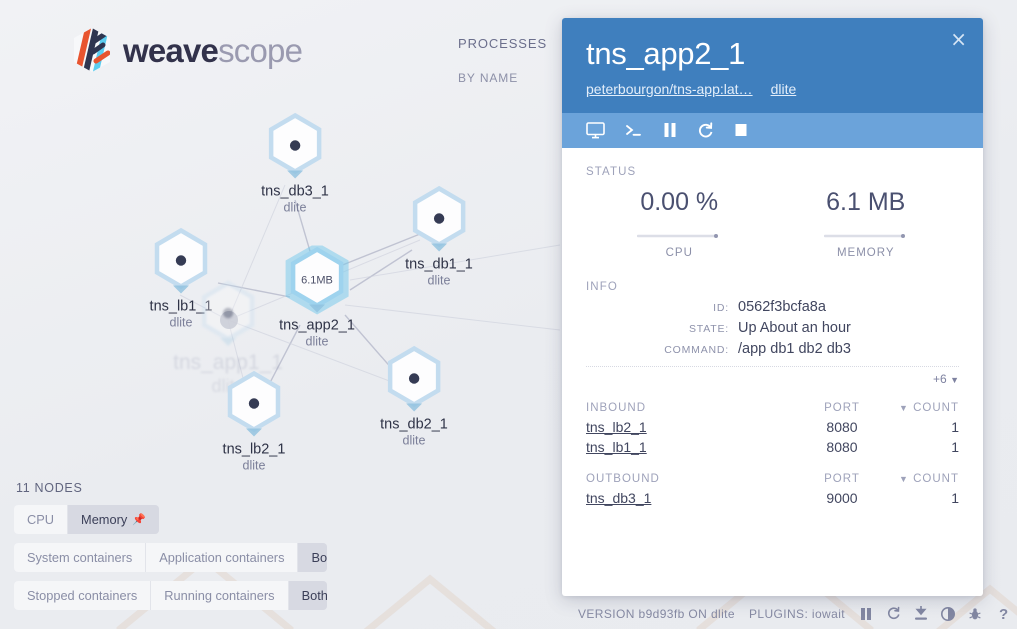 Image resolution: width=1017 pixels, height=629 pixels. I want to click on inbound-link-1: tns_lb1_1, so click(616, 447).